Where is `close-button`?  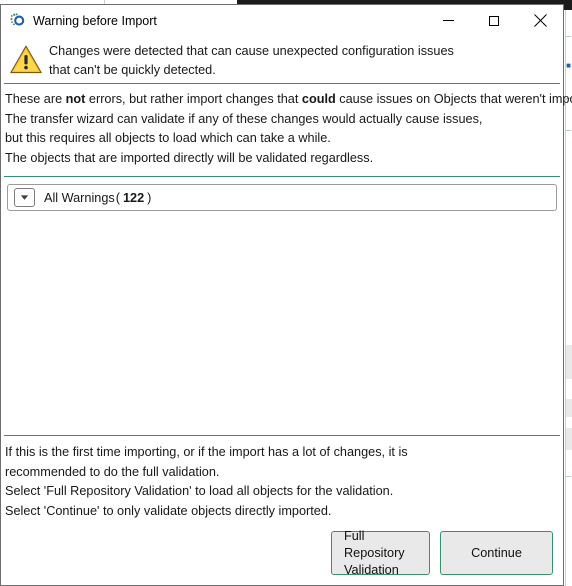 close-button is located at coordinates (540, 20).